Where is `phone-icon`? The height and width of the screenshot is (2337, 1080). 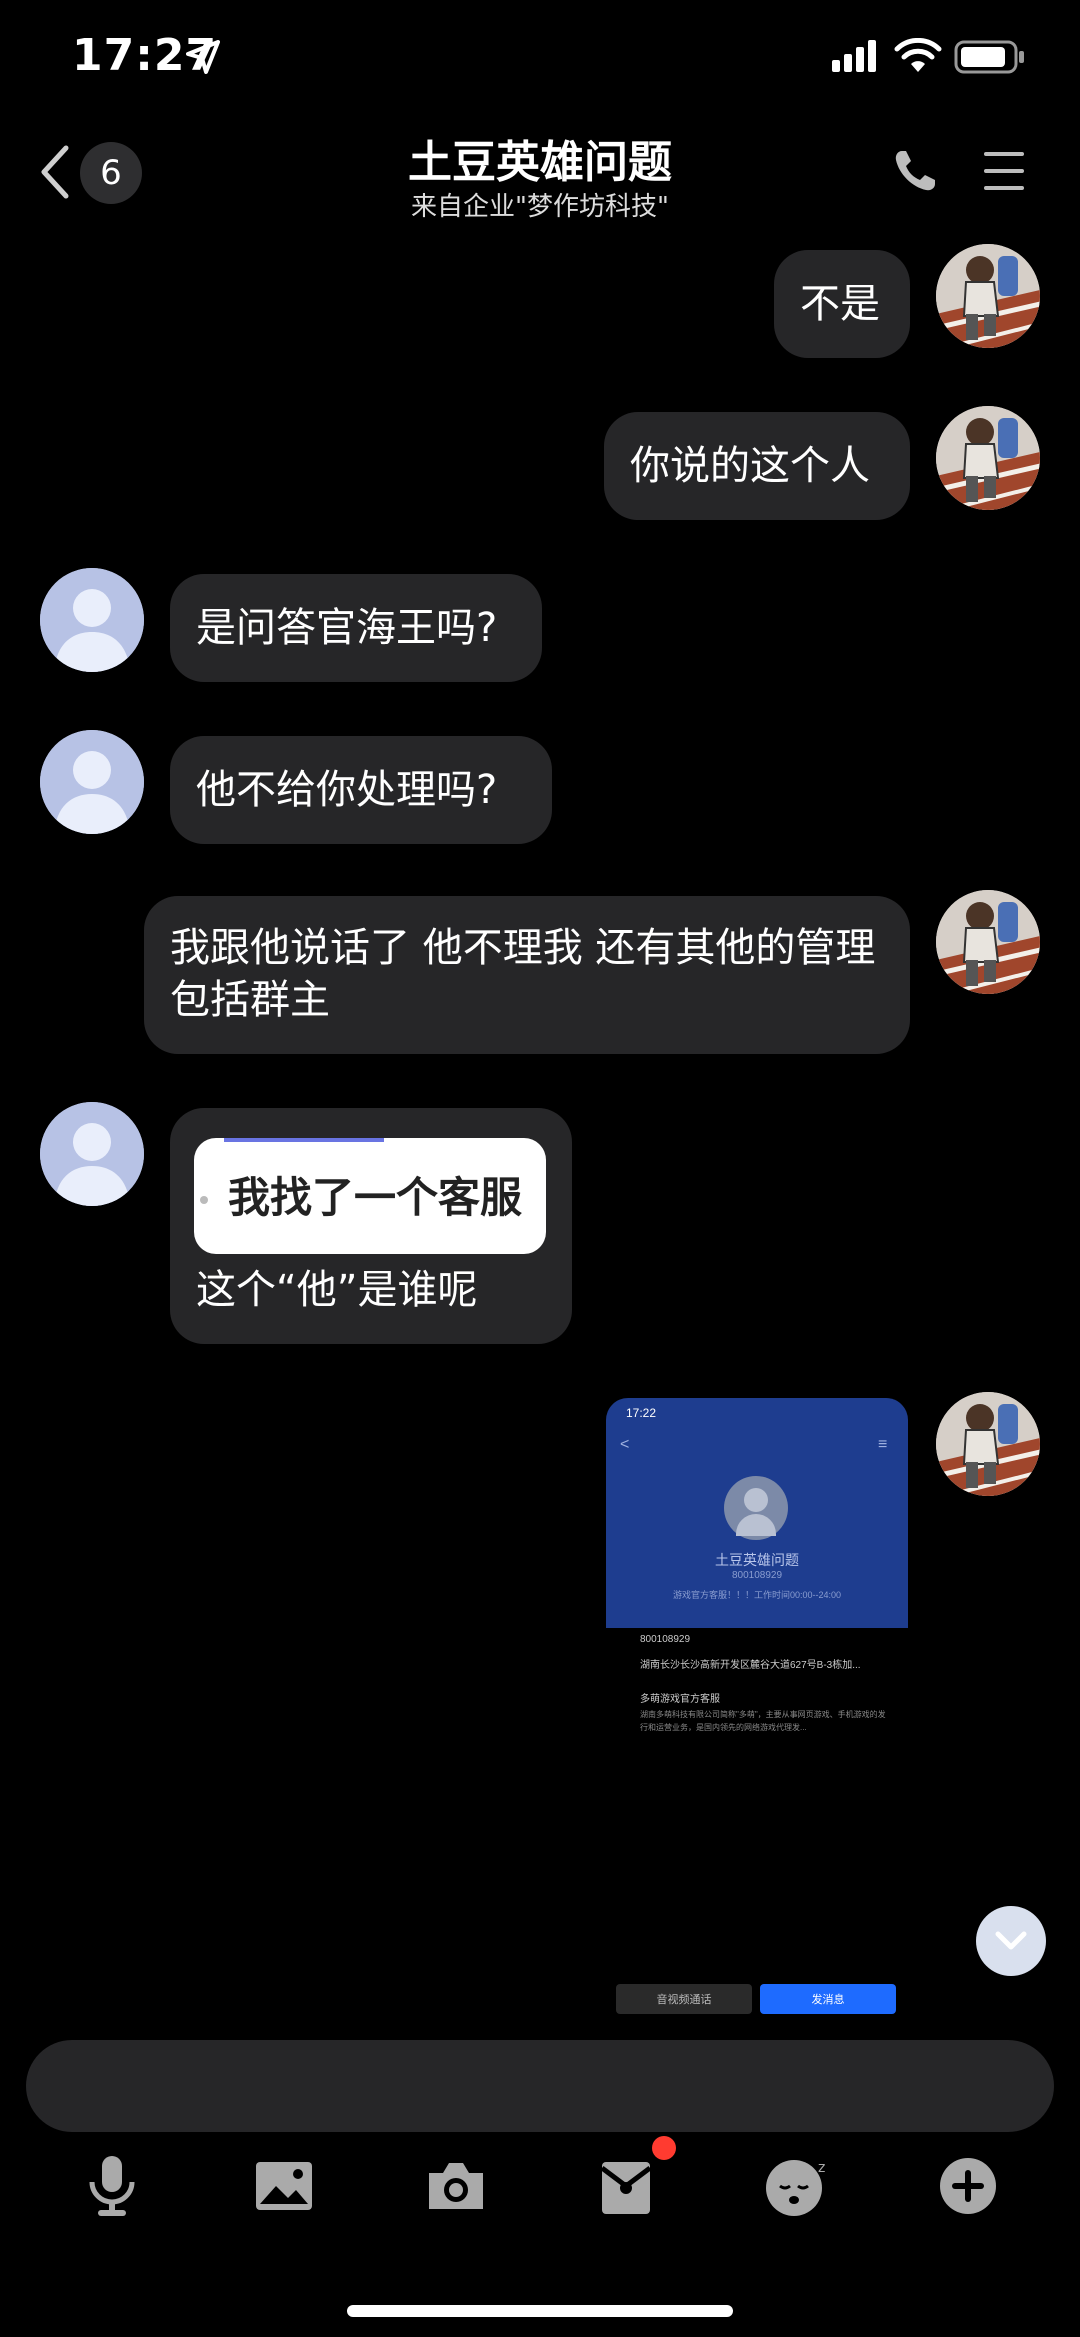 phone-icon is located at coordinates (915, 171).